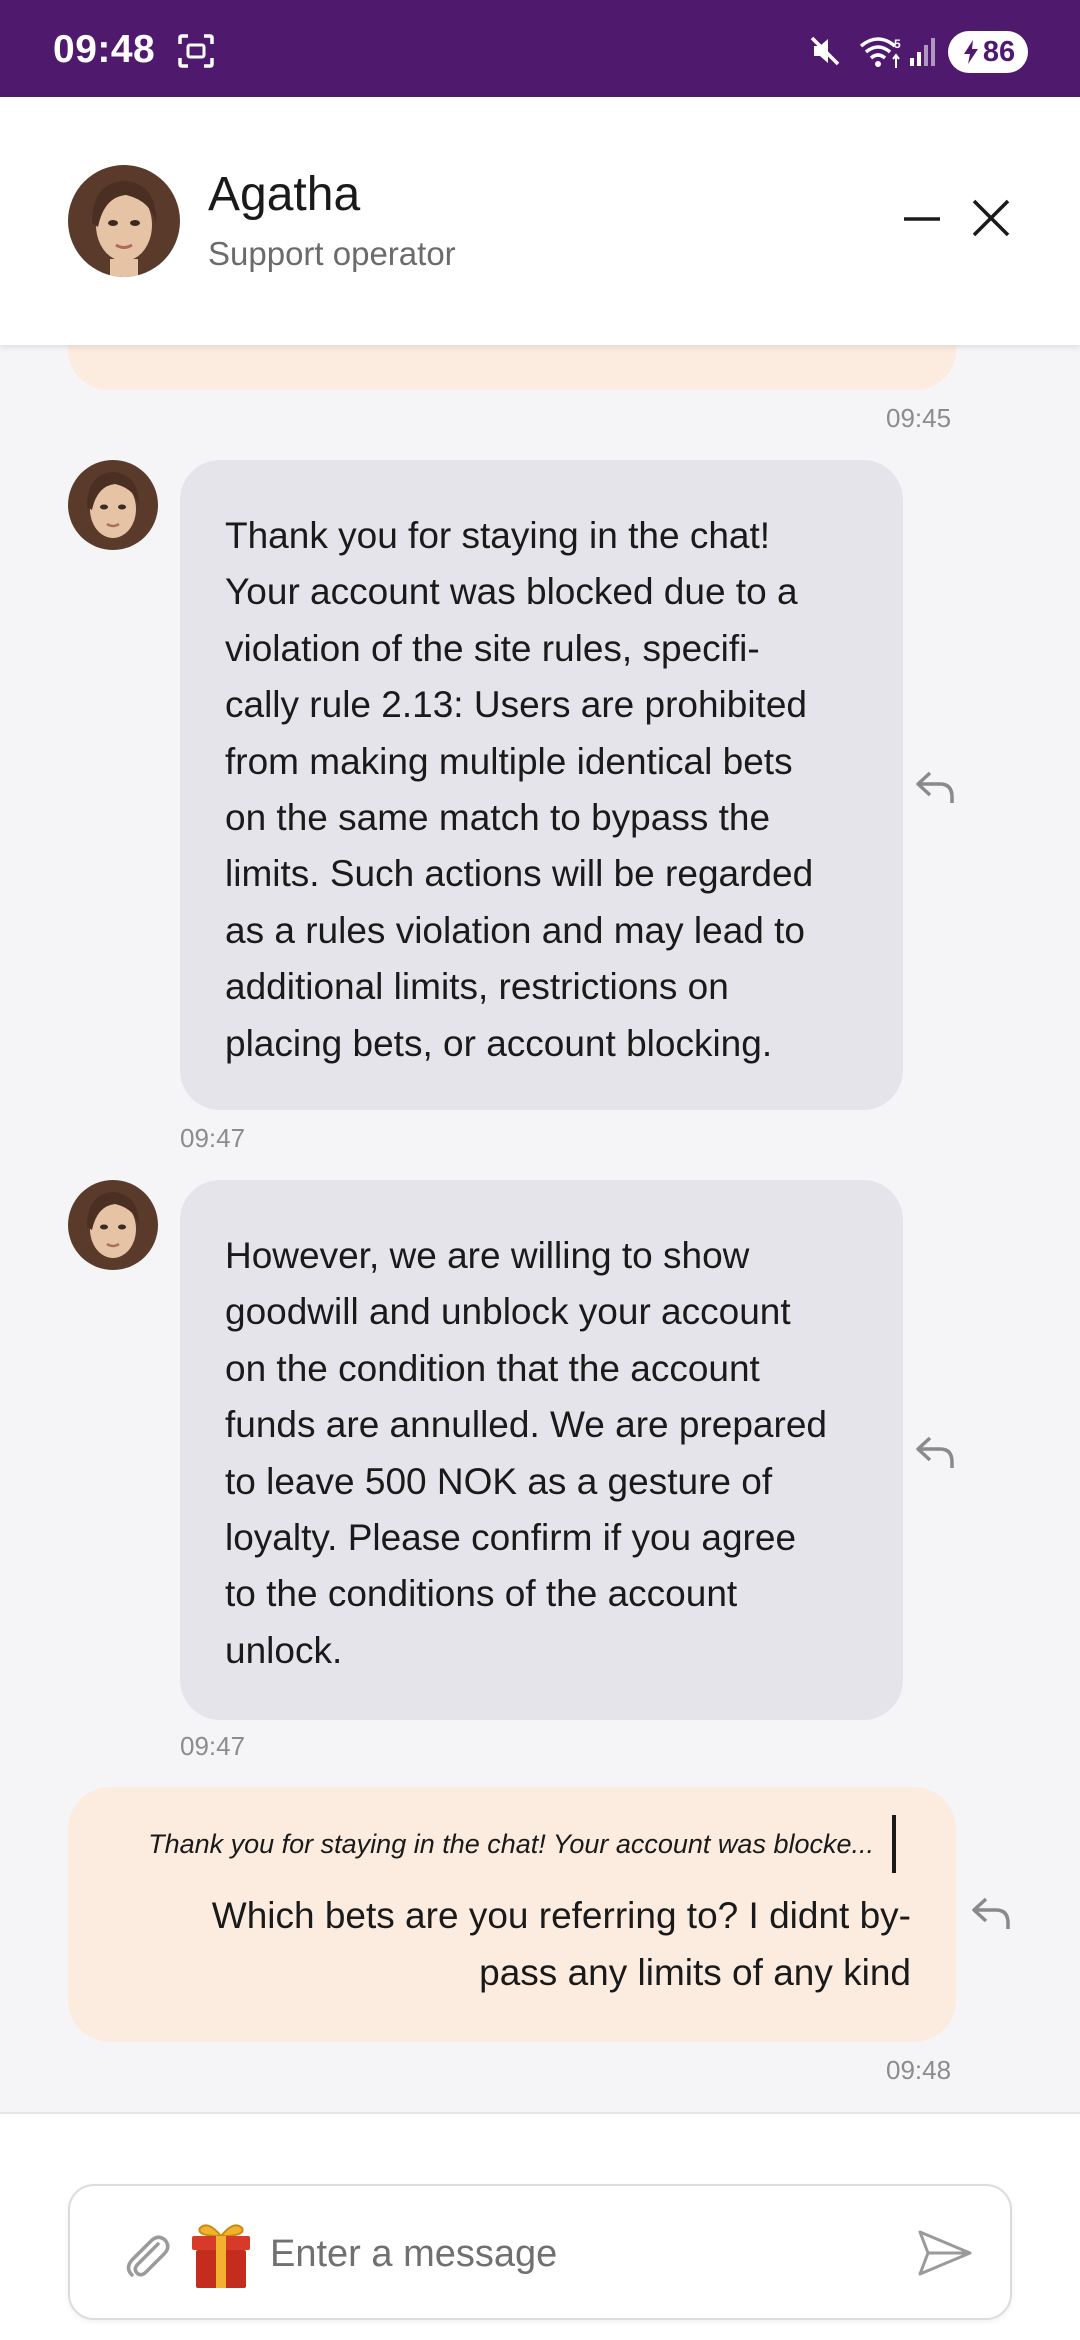  Describe the element at coordinates (970, 52) in the screenshot. I see `battery-charging-icon` at that location.